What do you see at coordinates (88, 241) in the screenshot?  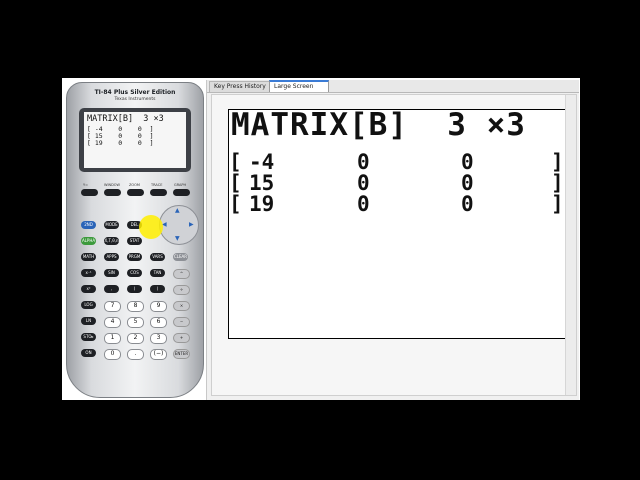 I see `alpha-key: ALPHA` at bounding box center [88, 241].